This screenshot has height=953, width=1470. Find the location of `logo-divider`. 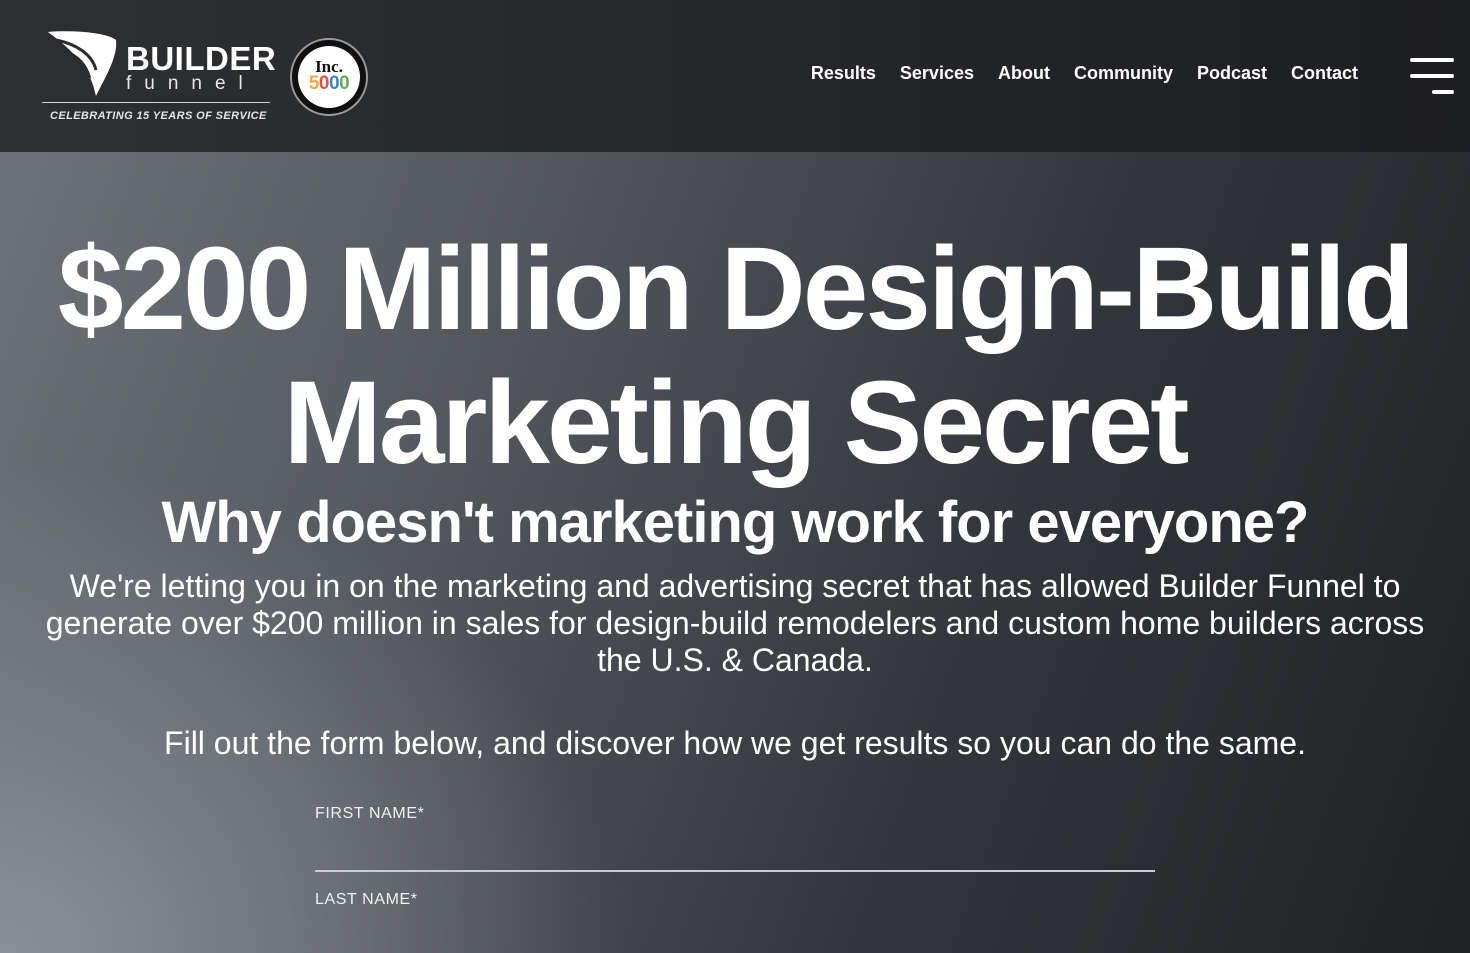

logo-divider is located at coordinates (156, 102).